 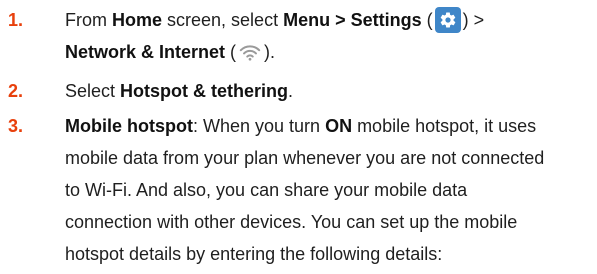 I want to click on text-run: )., so click(x=270, y=52).